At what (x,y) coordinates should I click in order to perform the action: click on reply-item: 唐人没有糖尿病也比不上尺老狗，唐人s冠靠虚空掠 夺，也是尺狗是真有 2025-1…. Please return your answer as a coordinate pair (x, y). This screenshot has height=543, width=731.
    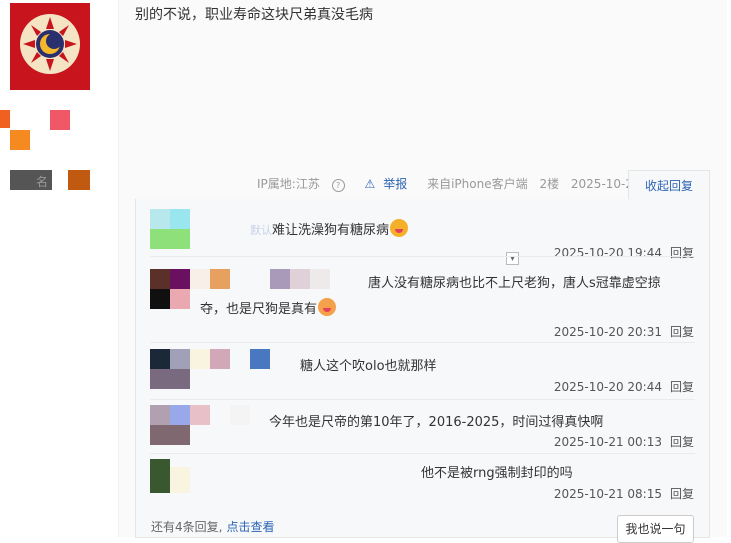
    Looking at the image, I should click on (422, 301).